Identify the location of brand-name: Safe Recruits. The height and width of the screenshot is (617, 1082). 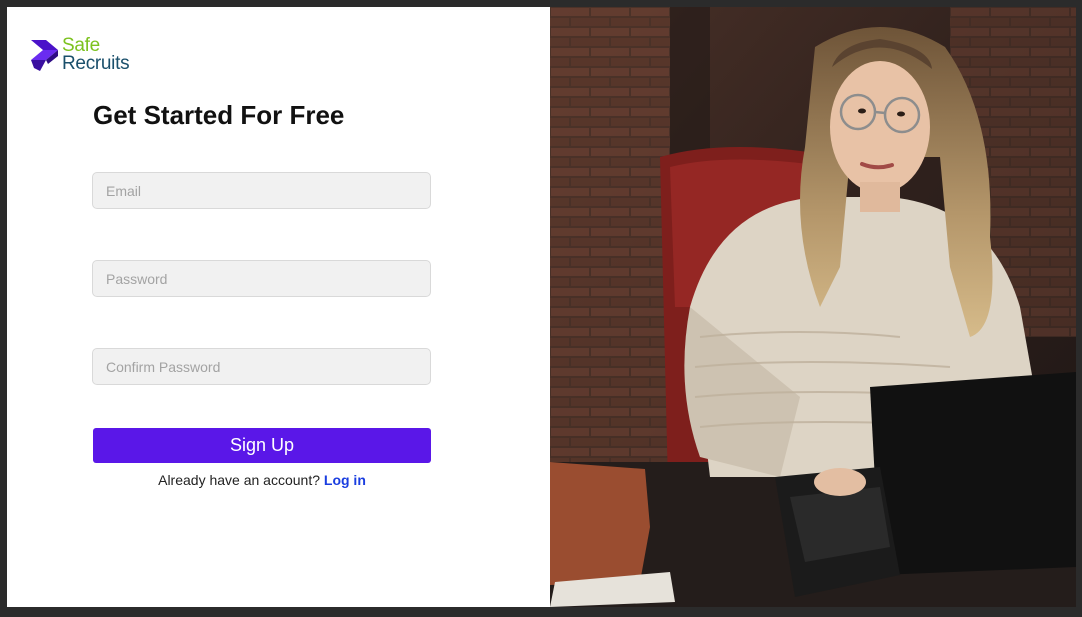
(96, 55).